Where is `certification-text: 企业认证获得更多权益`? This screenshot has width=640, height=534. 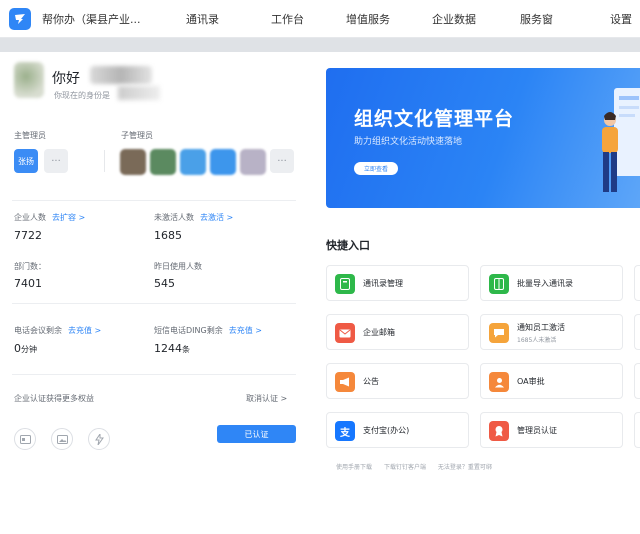
certification-text: 企业认证获得更多权益 is located at coordinates (54, 398).